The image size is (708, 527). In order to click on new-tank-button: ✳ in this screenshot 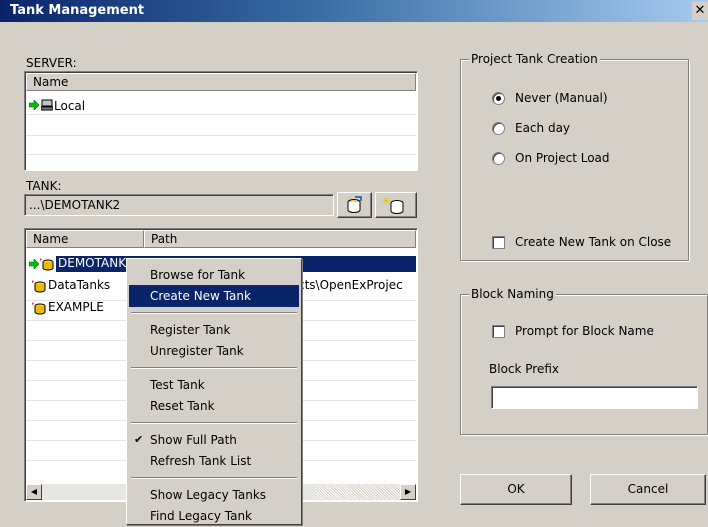, I will do `click(396, 205)`.